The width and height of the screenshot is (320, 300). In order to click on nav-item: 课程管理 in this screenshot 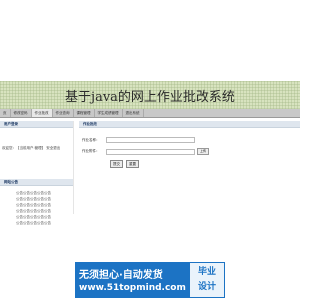, I will do `click(84, 113)`.